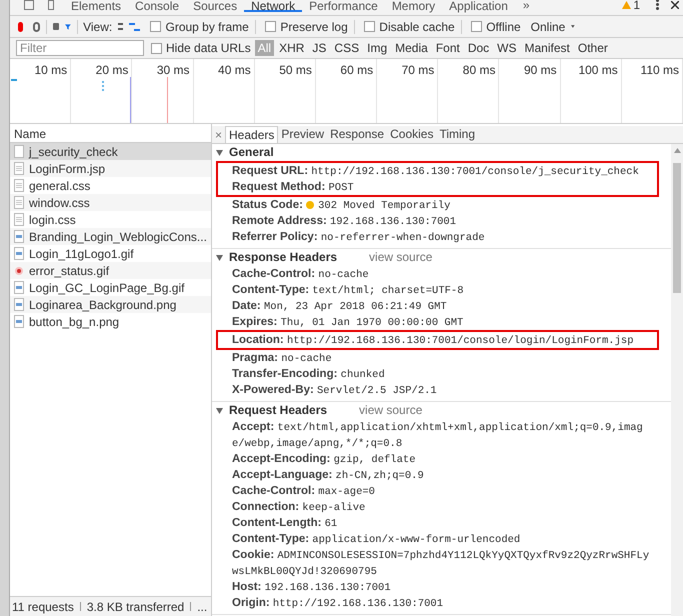 The image size is (683, 616). Describe the element at coordinates (548, 27) in the screenshot. I see `throttling-dropdown: Online` at that location.